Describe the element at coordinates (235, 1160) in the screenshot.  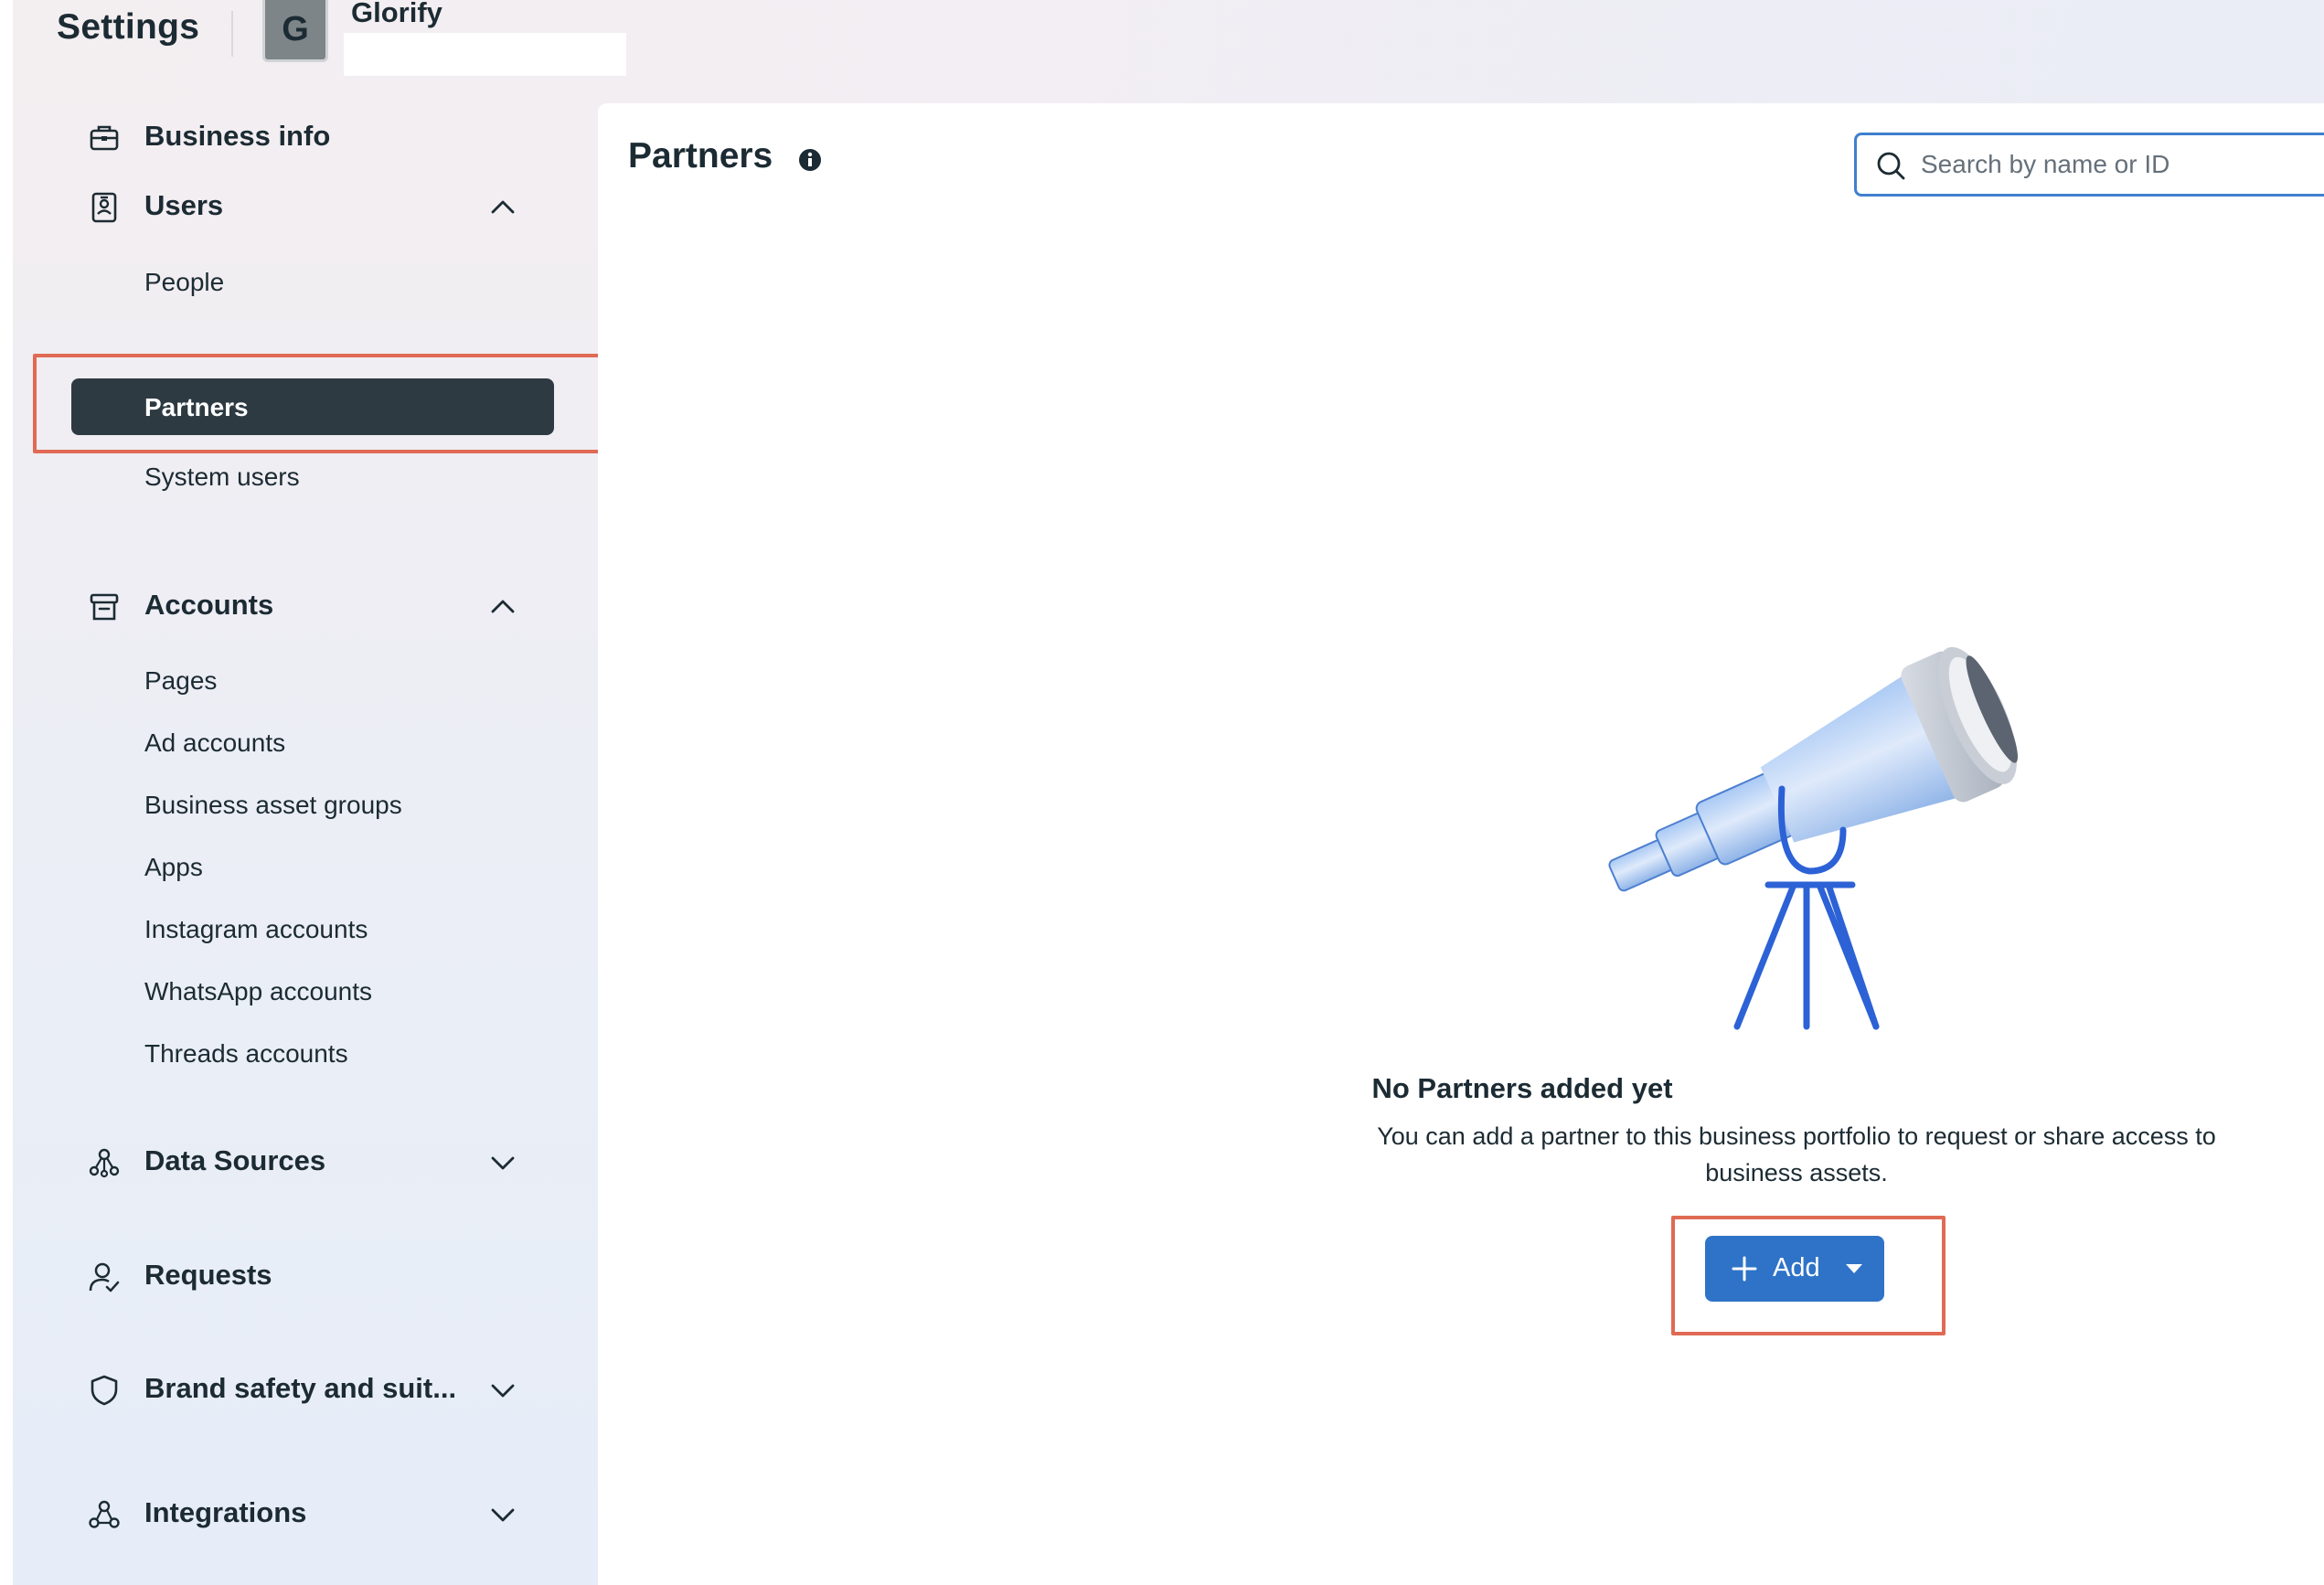
I see `sidebar-item-label: Data Sources` at that location.